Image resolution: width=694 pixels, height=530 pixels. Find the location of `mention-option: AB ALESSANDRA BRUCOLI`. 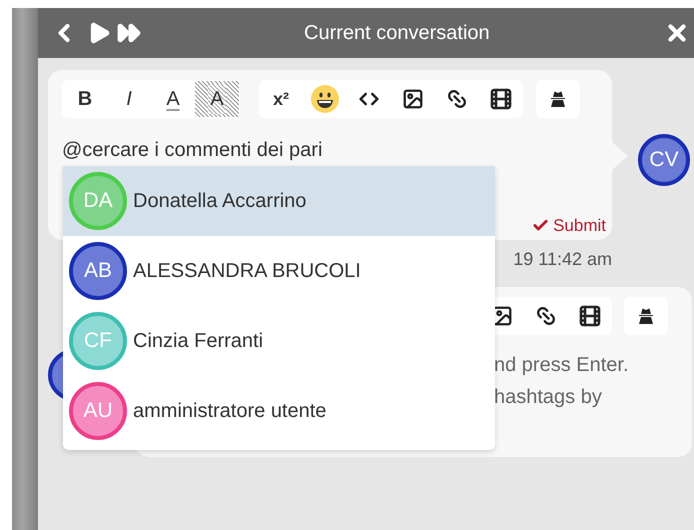

mention-option: AB ALESSANDRA BRUCOLI is located at coordinates (279, 271).